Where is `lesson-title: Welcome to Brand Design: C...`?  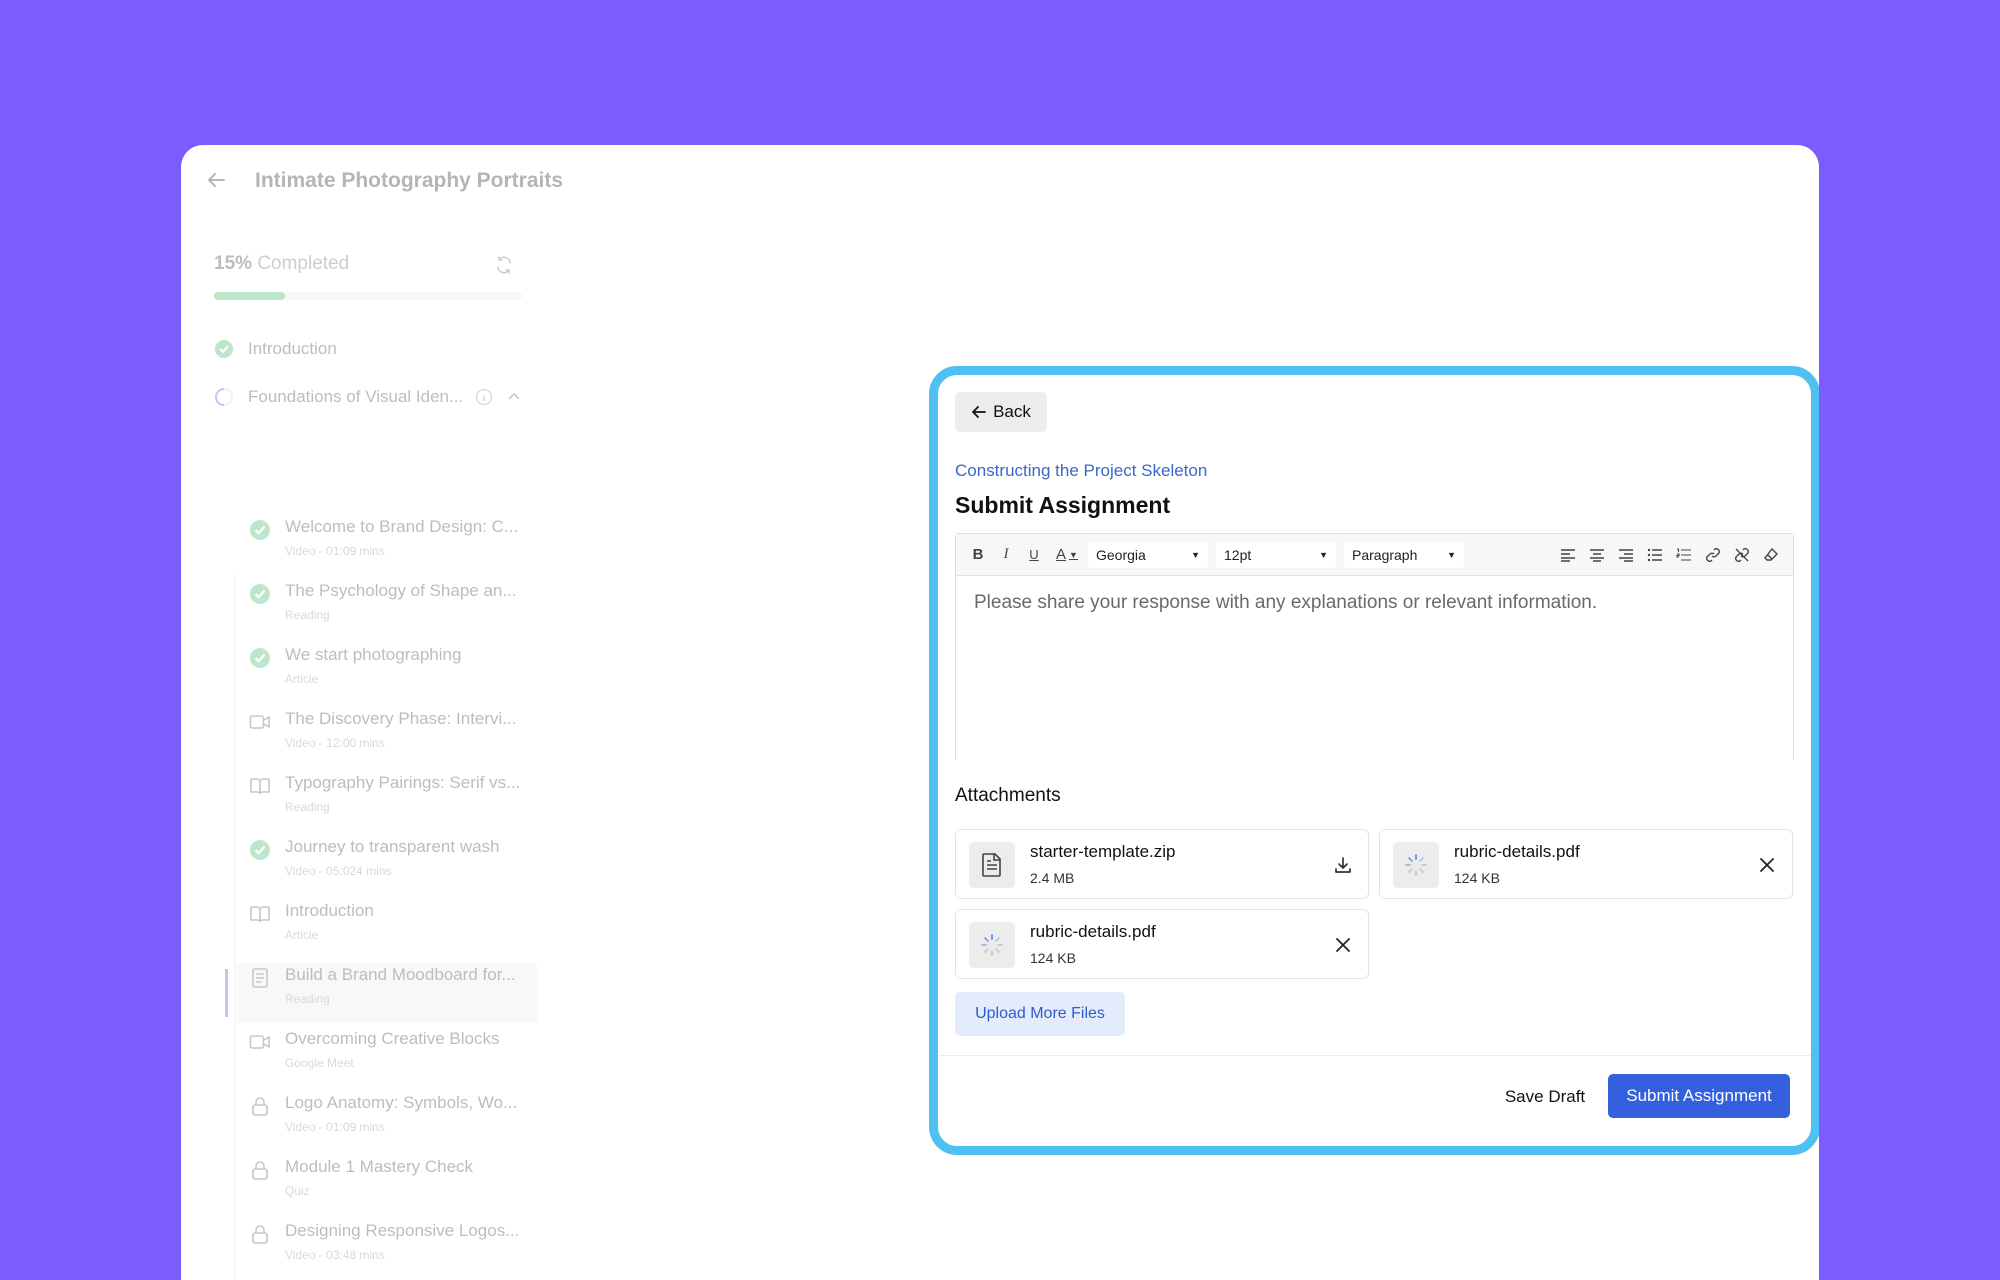
lesson-title: Welcome to Brand Design: C... is located at coordinates (402, 526).